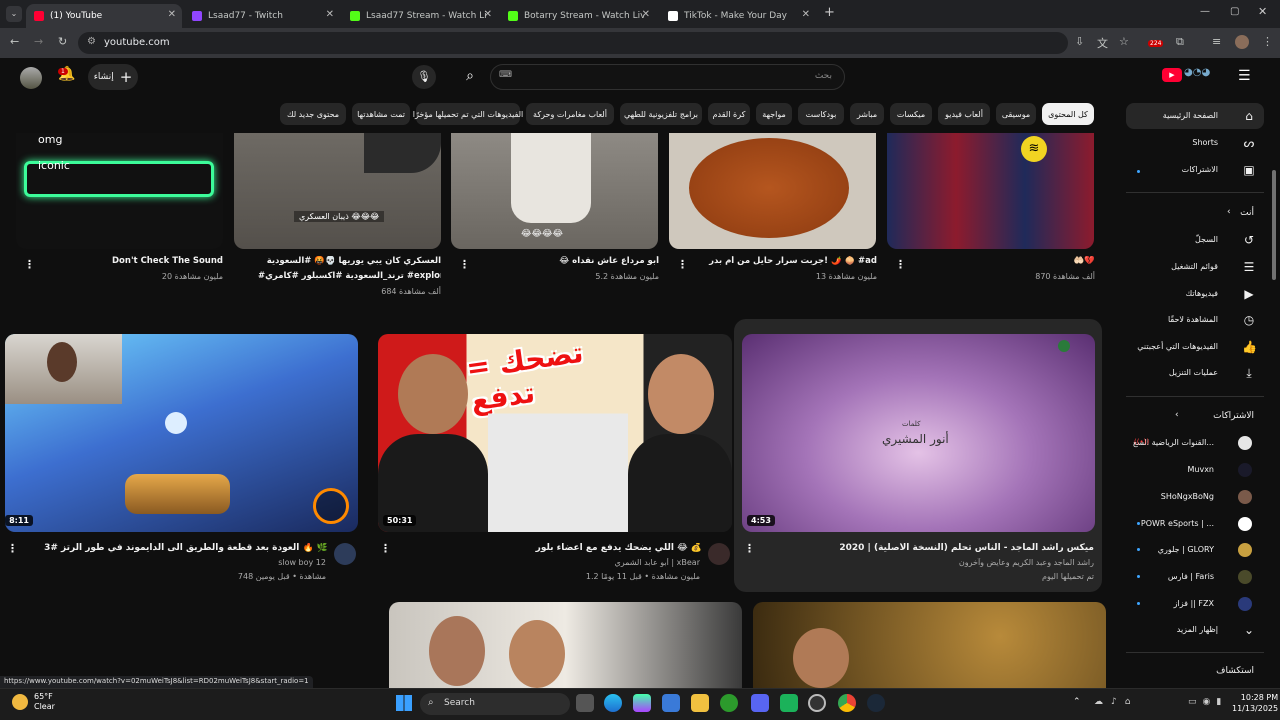 This screenshot has height=720, width=1280. Describe the element at coordinates (1206, 239) in the screenshot. I see `sidebar-item-history: السجلّ` at that location.